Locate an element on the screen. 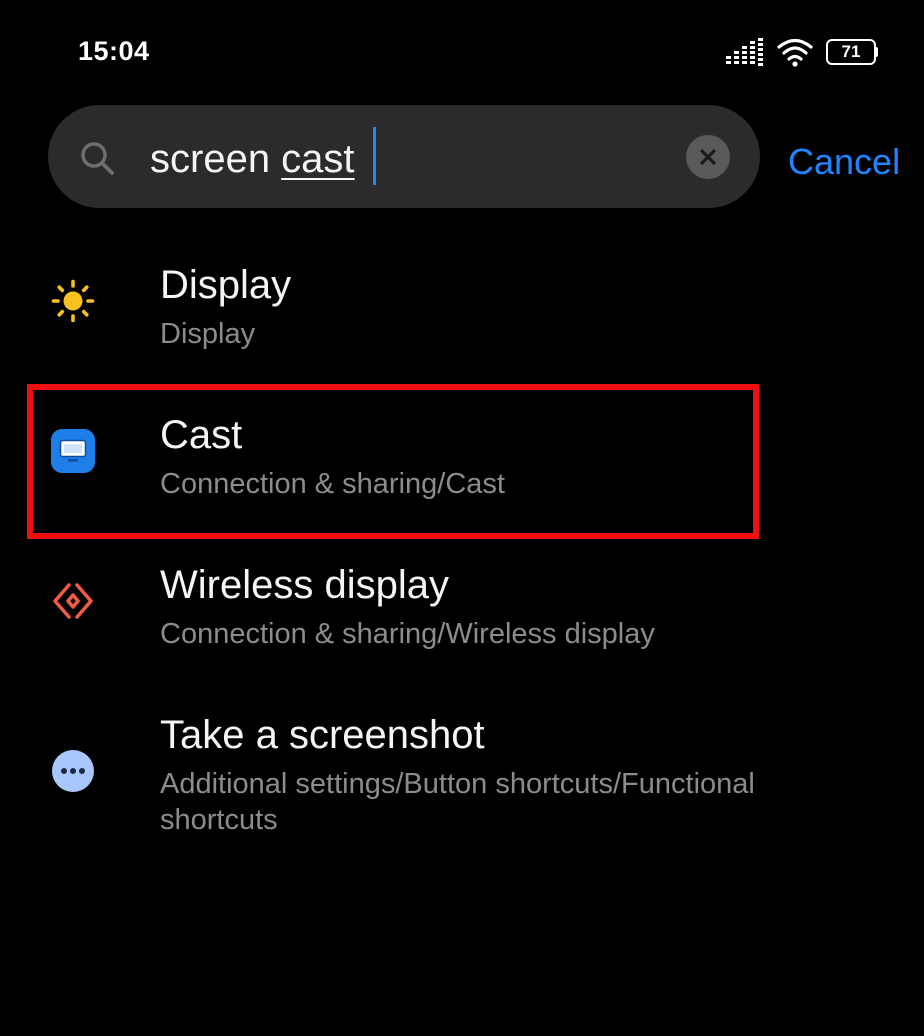 This screenshot has width=924, height=1036. wireless-display-icon is located at coordinates (73, 601).